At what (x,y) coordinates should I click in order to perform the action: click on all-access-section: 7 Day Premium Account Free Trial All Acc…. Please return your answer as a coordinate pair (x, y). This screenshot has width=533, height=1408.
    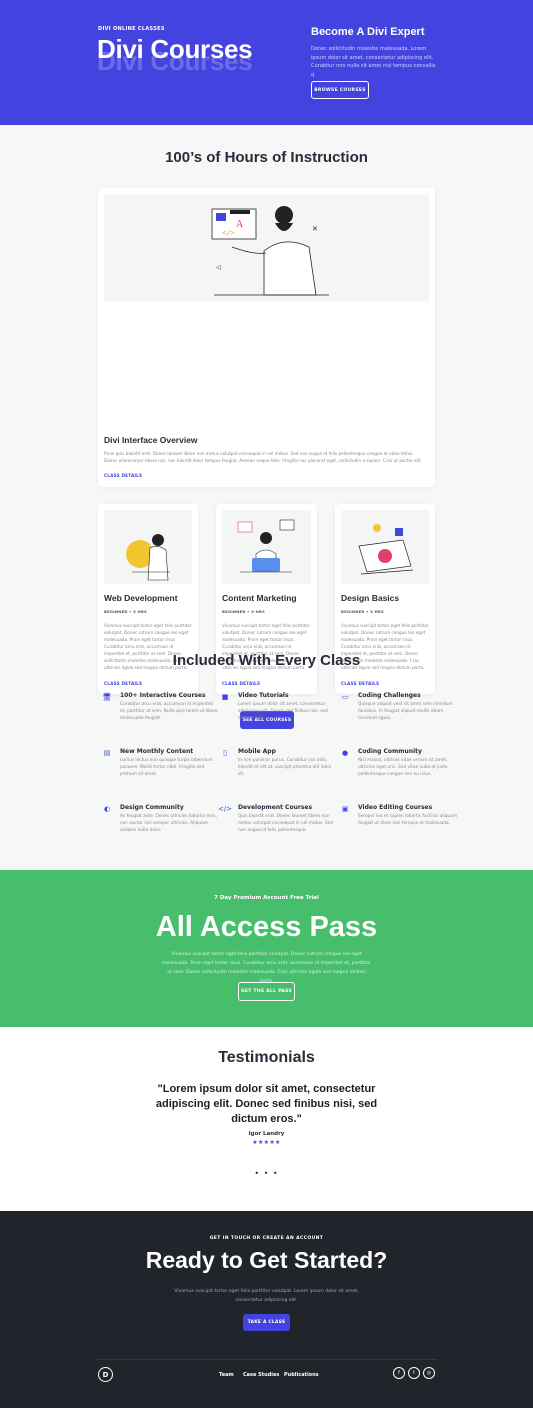
    Looking at the image, I should click on (266, 948).